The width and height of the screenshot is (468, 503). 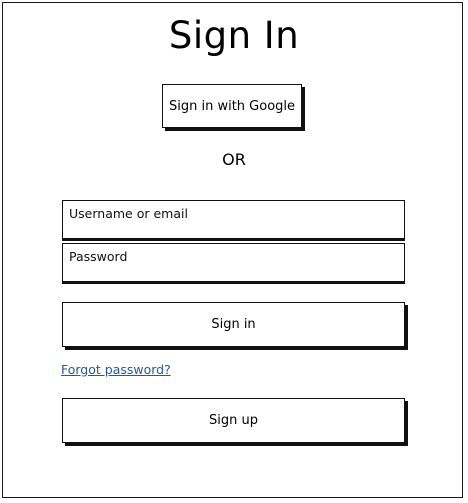 I want to click on password-field: Password, so click(x=233, y=262).